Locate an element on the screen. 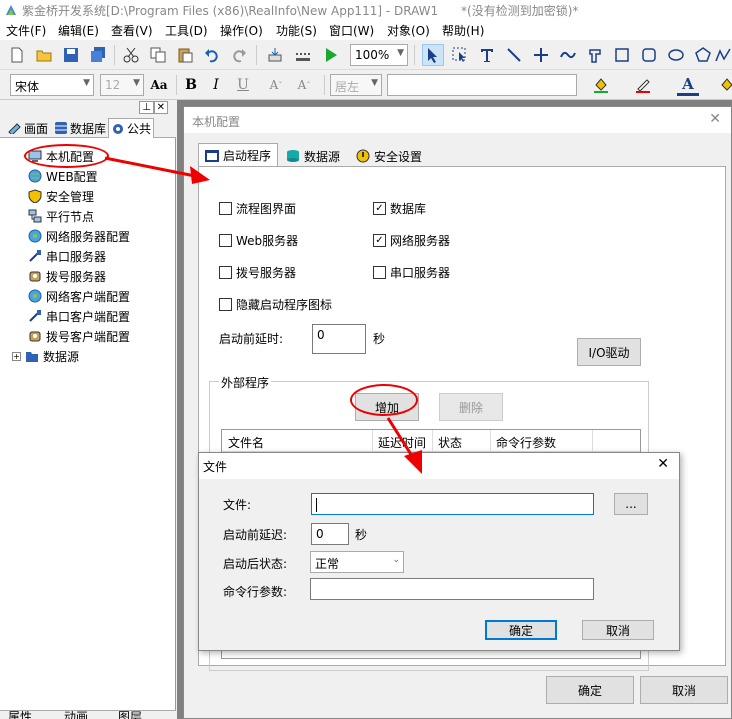 This screenshot has width=732, height=719. menu-object: 对象(O) is located at coordinates (408, 30).